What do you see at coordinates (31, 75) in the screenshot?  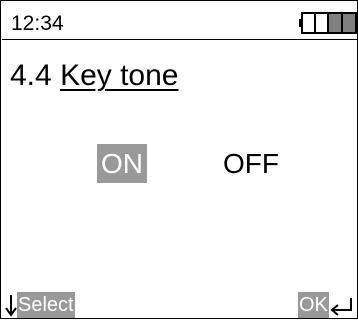 I see `page-number: 4.4` at bounding box center [31, 75].